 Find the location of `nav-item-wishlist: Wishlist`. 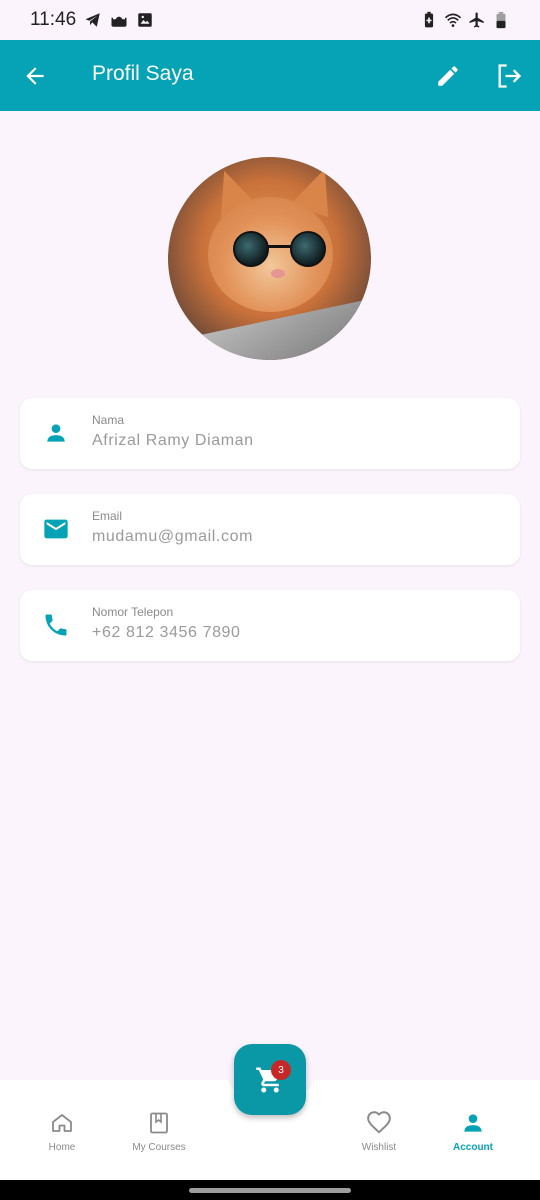

nav-item-wishlist: Wishlist is located at coordinates (379, 1130).